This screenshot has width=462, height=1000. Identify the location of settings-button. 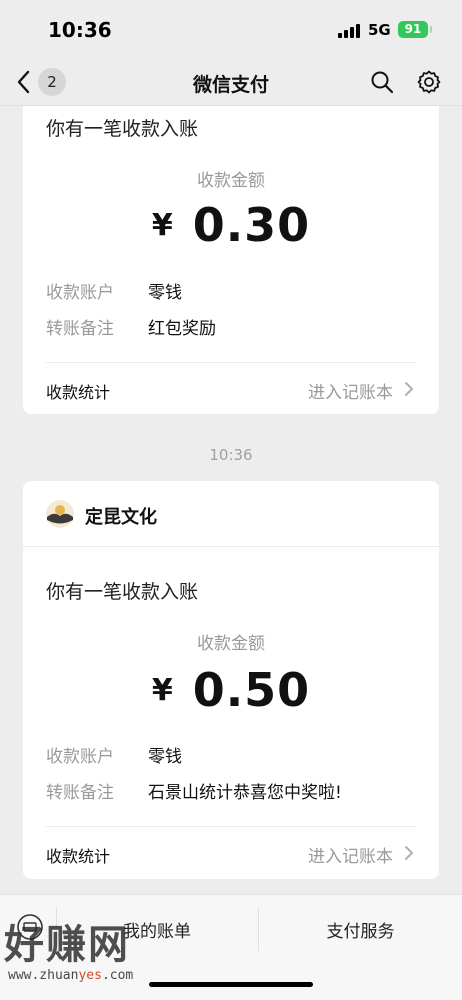
(429, 82).